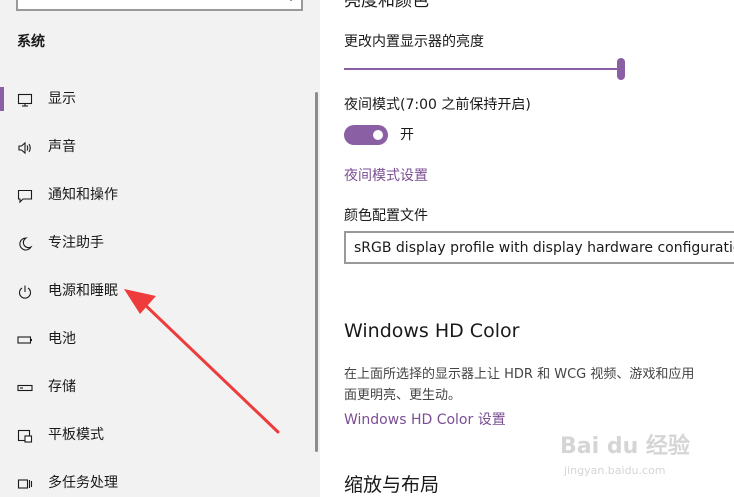  I want to click on selection-indicator, so click(2, 99).